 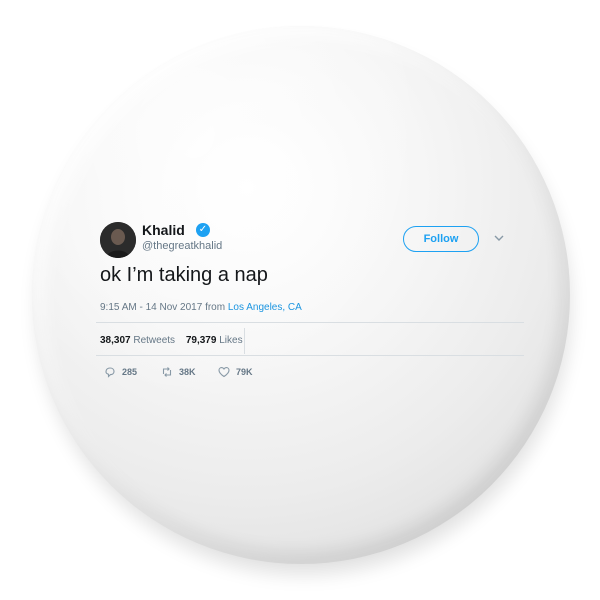 I want to click on from-label: from, so click(x=215, y=307).